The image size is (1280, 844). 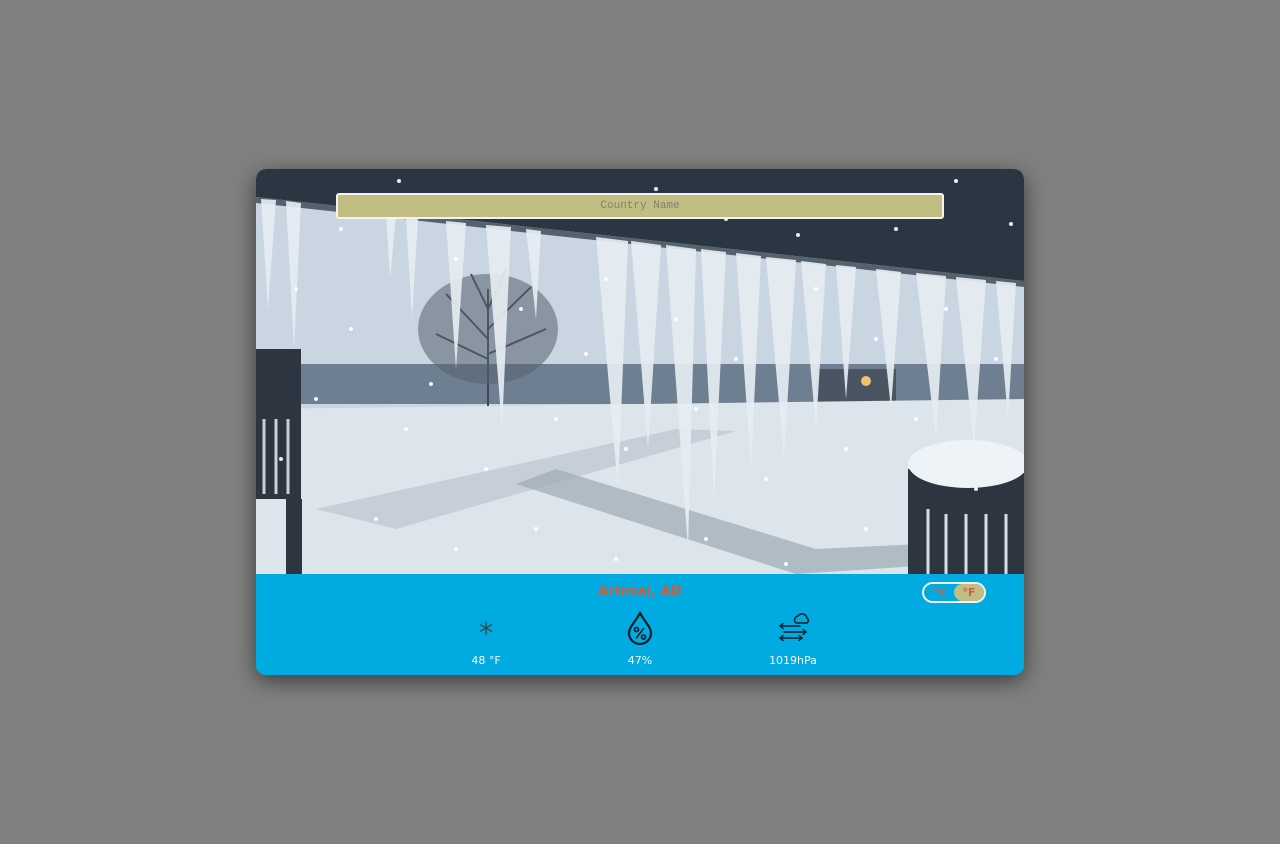 What do you see at coordinates (486, 660) in the screenshot?
I see `temperature-value: 48 °F` at bounding box center [486, 660].